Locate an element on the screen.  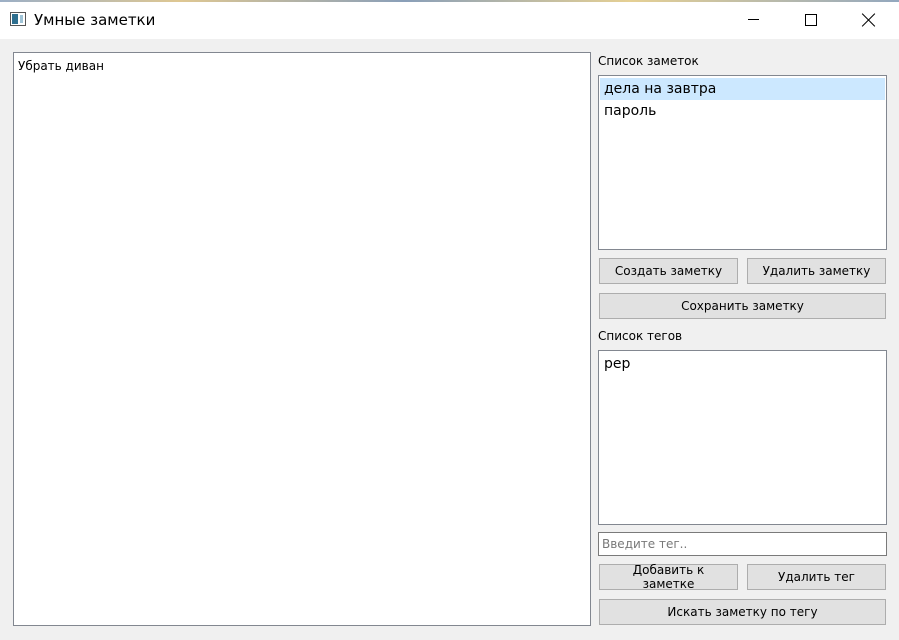
tags-list: рер is located at coordinates (742, 437).